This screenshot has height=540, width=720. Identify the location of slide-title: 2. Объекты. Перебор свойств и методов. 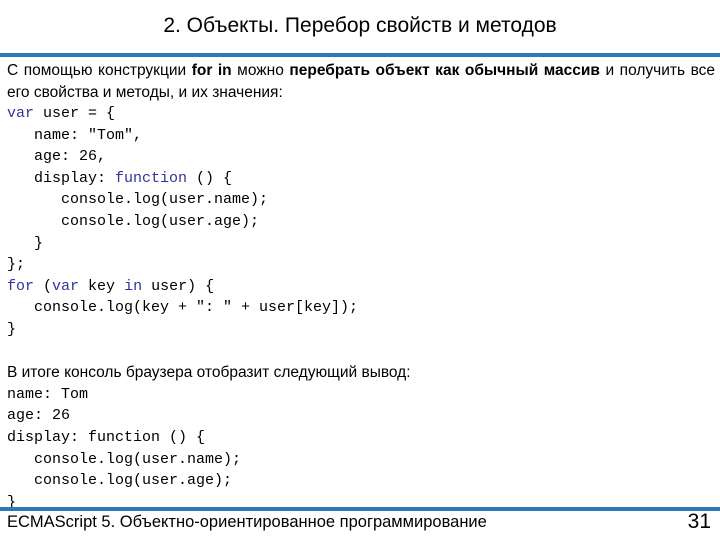
(360, 25).